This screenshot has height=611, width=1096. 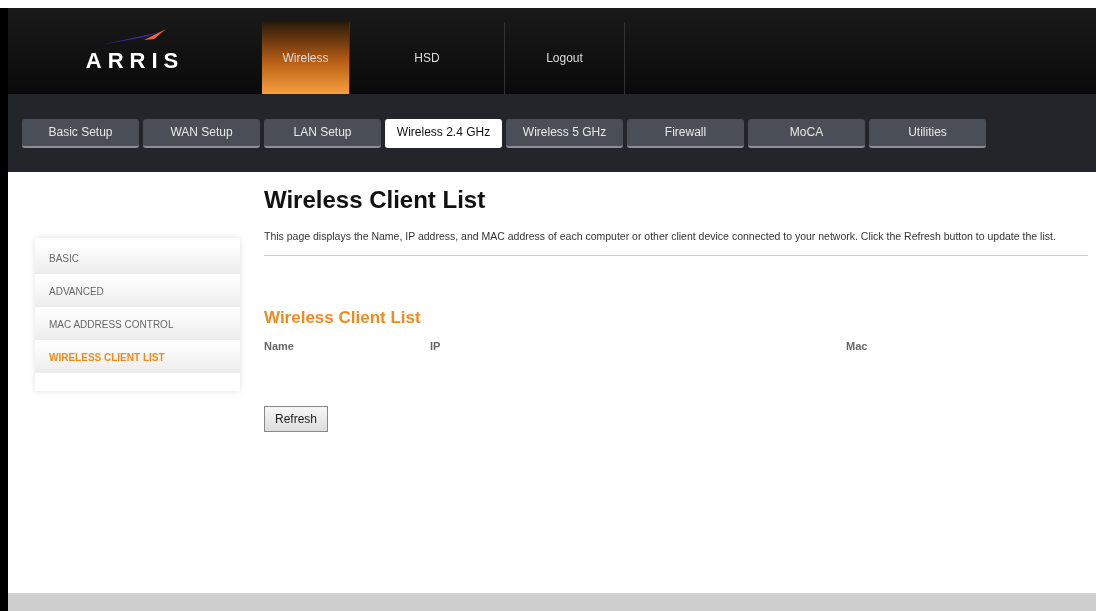 What do you see at coordinates (137, 325) in the screenshot?
I see `sidebar-item: MAC ADDRESS CONTROL` at bounding box center [137, 325].